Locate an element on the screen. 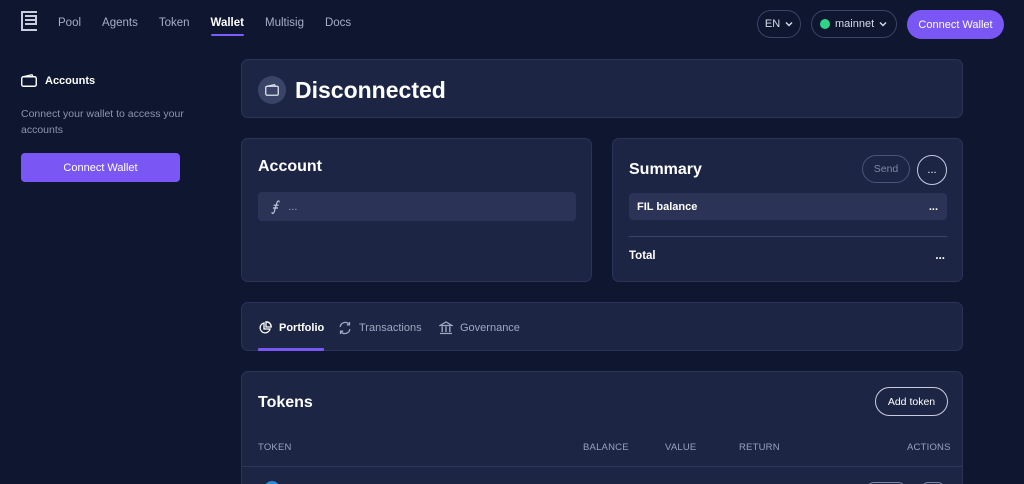 The image size is (1024, 484). nav-item-agents: Agents is located at coordinates (120, 27).